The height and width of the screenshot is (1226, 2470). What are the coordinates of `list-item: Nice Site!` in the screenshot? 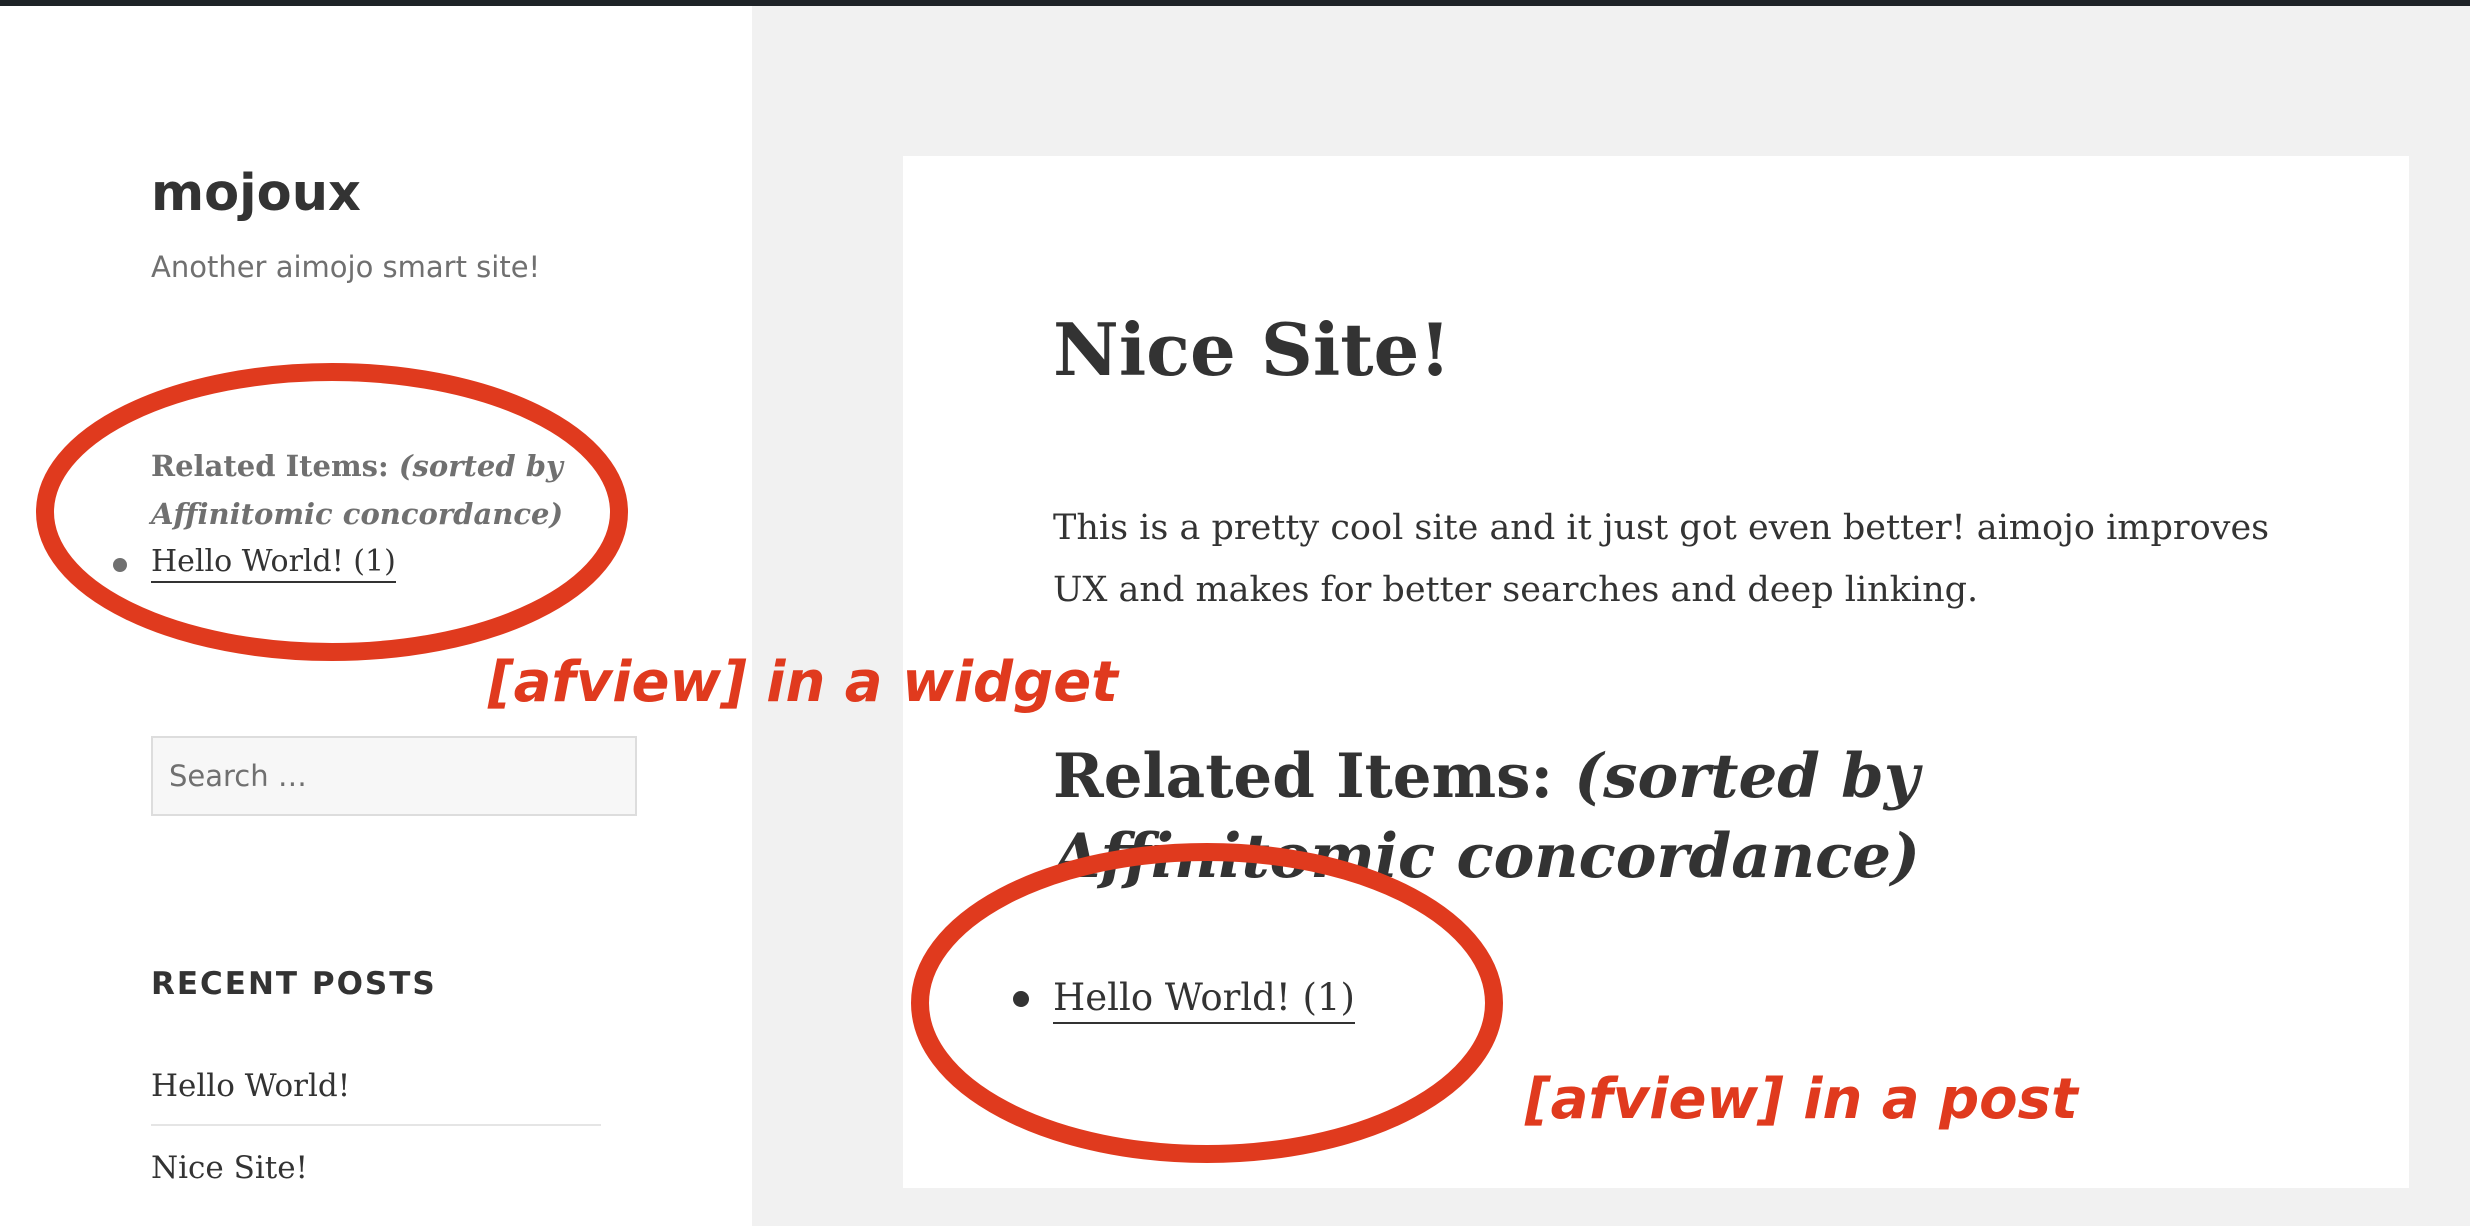 It's located at (376, 1173).